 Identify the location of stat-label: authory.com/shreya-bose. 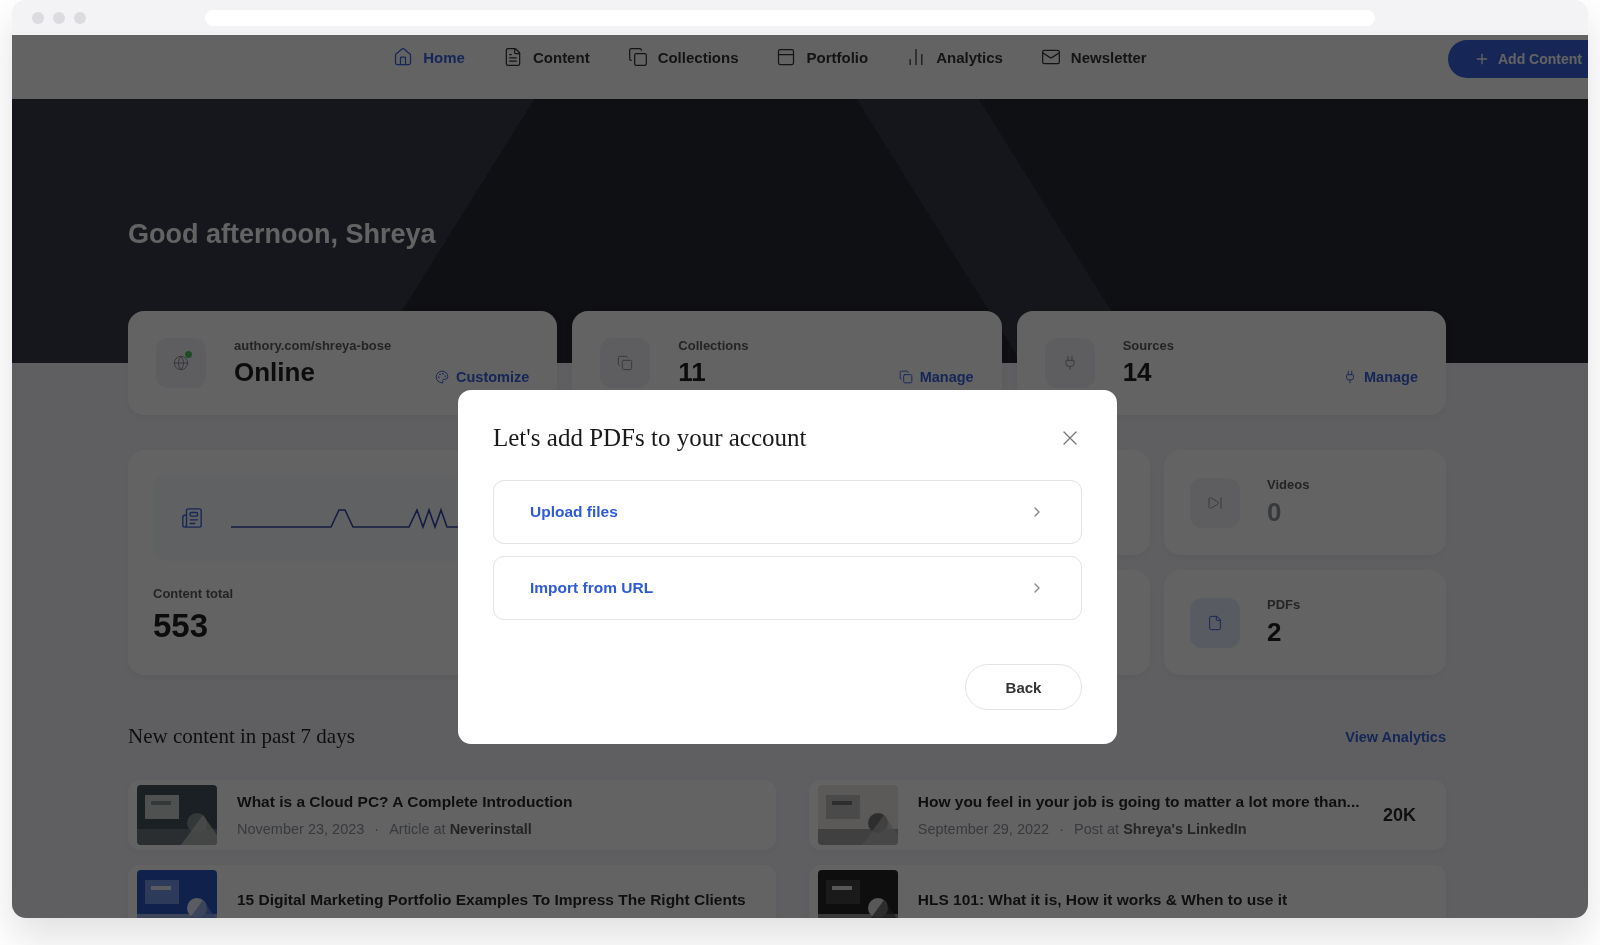
(313, 345).